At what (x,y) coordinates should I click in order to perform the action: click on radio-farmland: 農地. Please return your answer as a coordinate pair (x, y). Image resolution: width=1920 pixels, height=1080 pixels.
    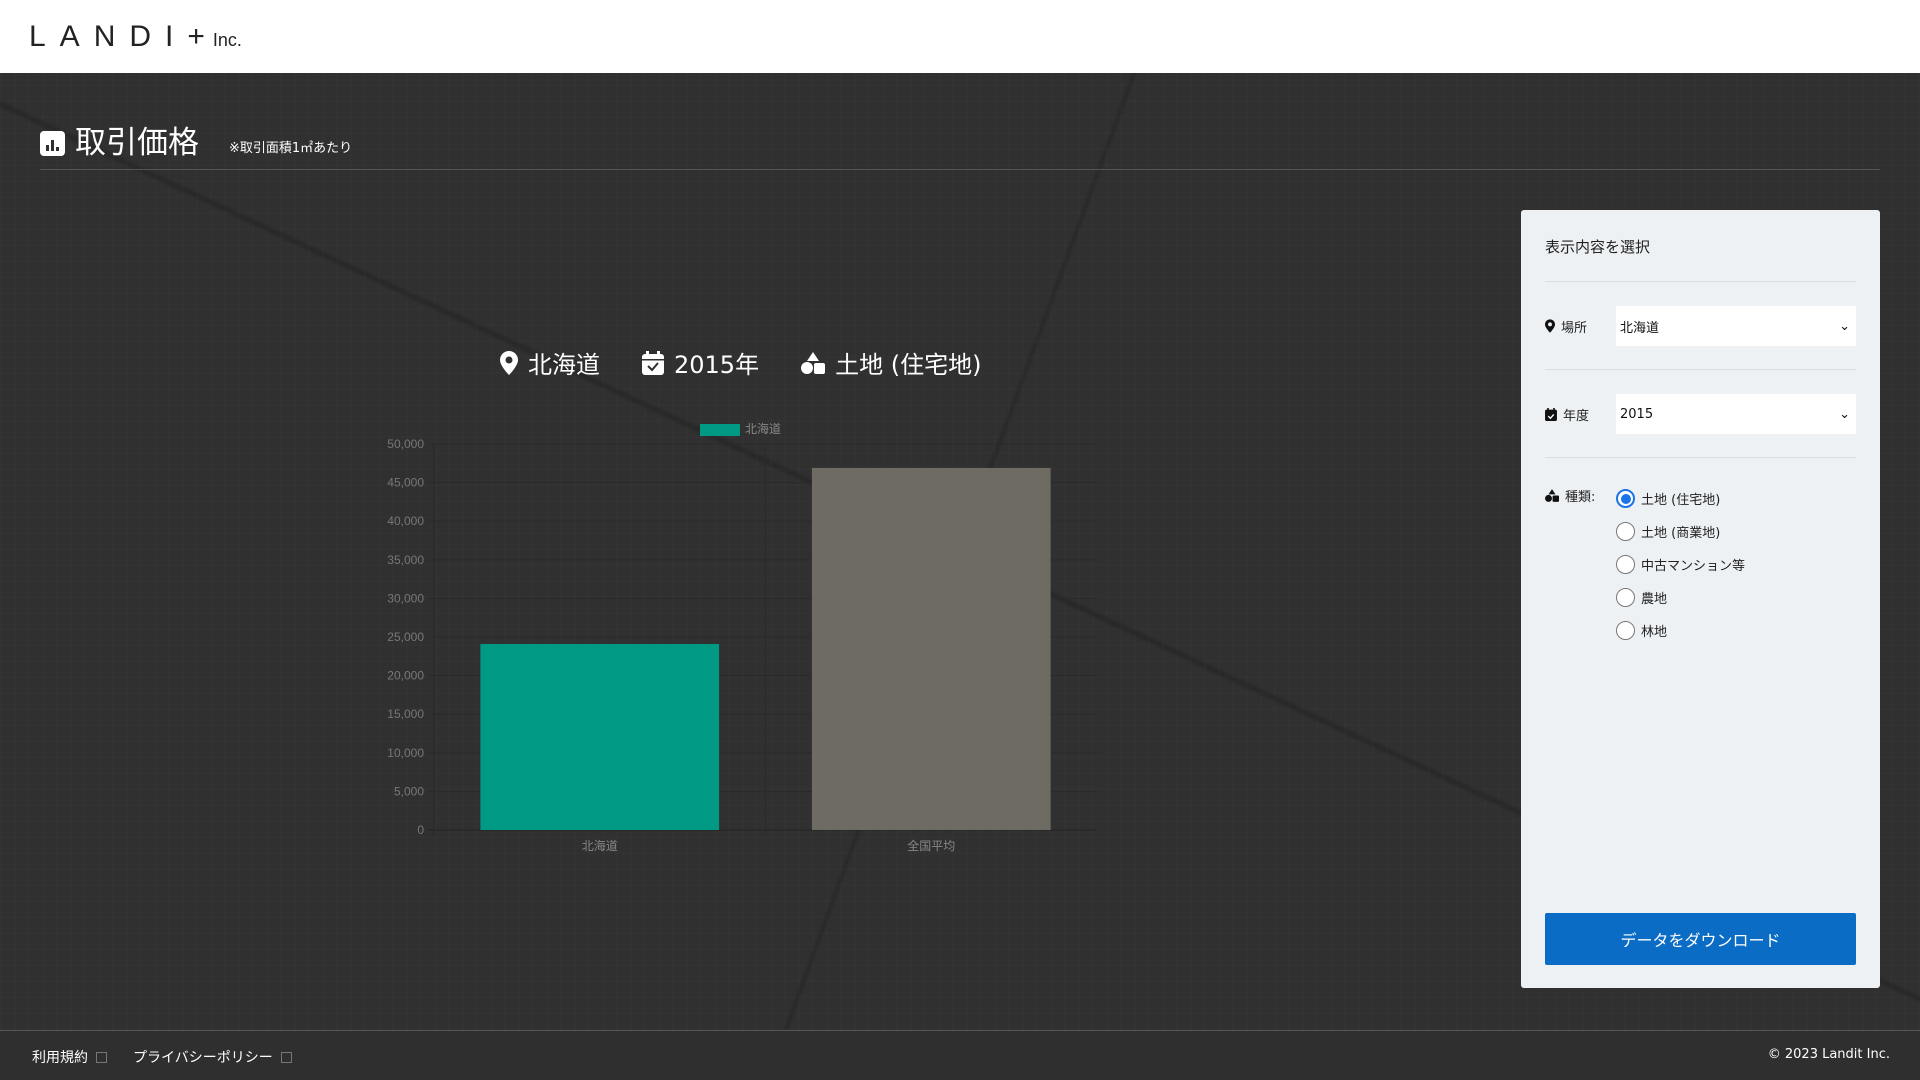
    Looking at the image, I should click on (1680, 597).